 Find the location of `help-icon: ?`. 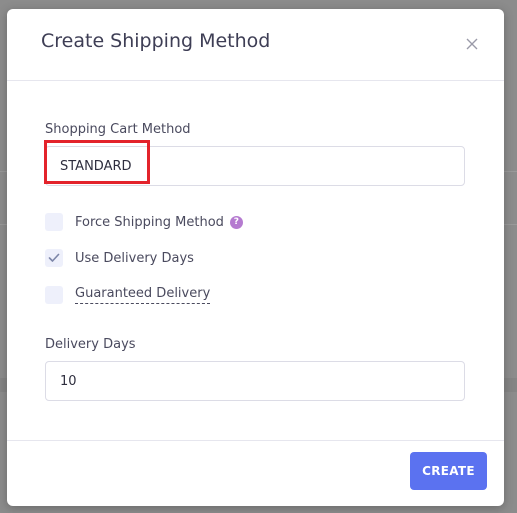

help-icon: ? is located at coordinates (236, 222).